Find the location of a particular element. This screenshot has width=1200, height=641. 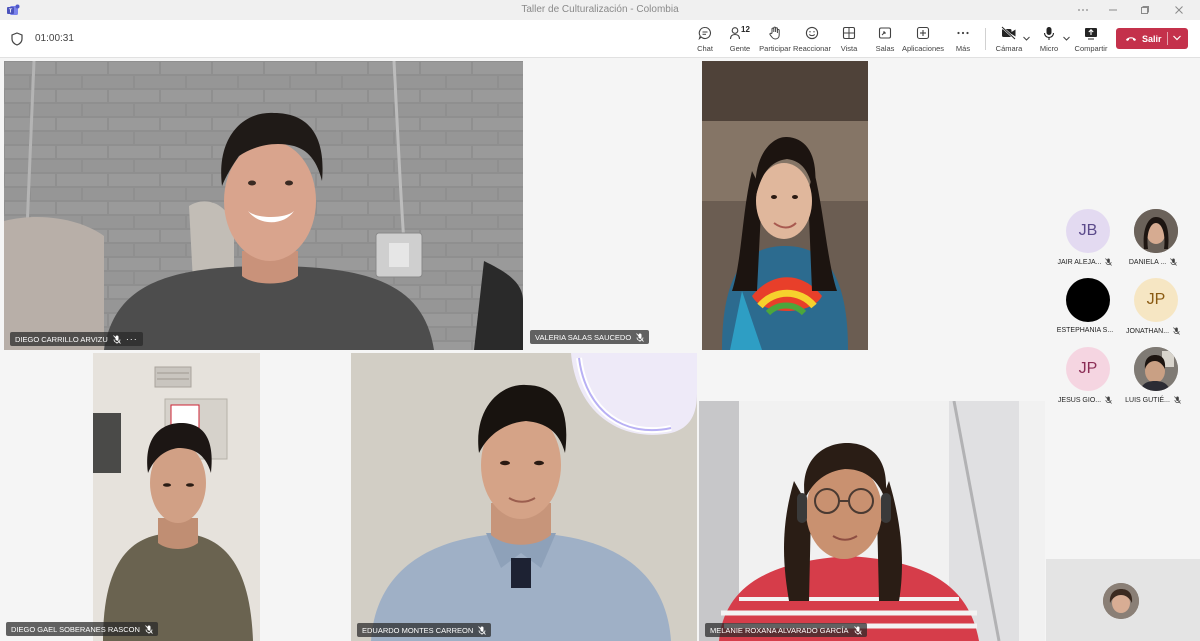

more-options-button is located at coordinates (1083, 10).